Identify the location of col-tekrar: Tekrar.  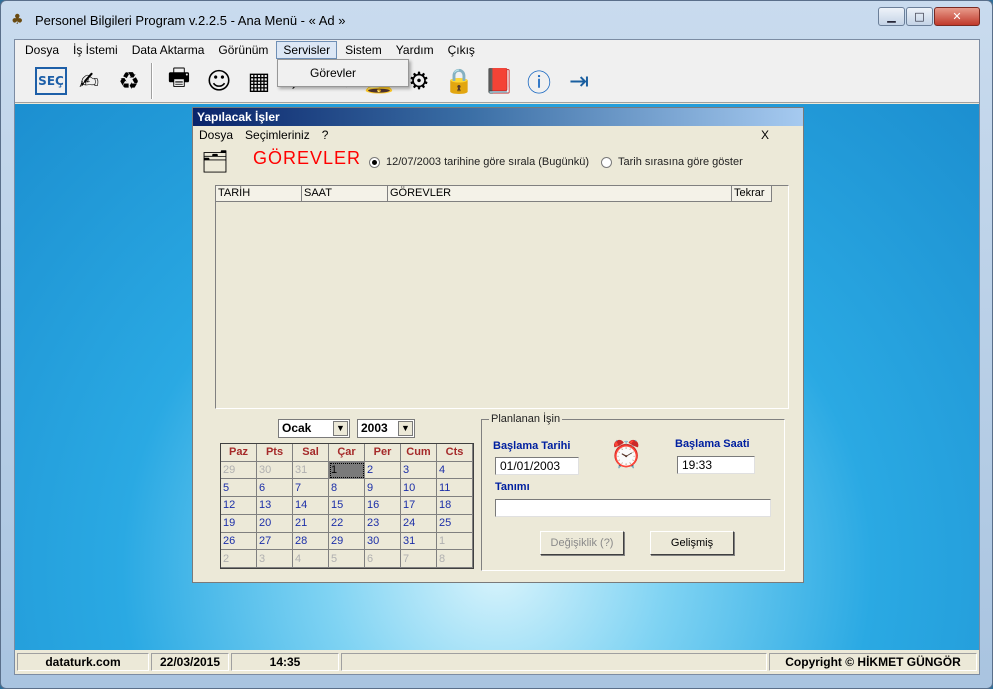
(752, 194).